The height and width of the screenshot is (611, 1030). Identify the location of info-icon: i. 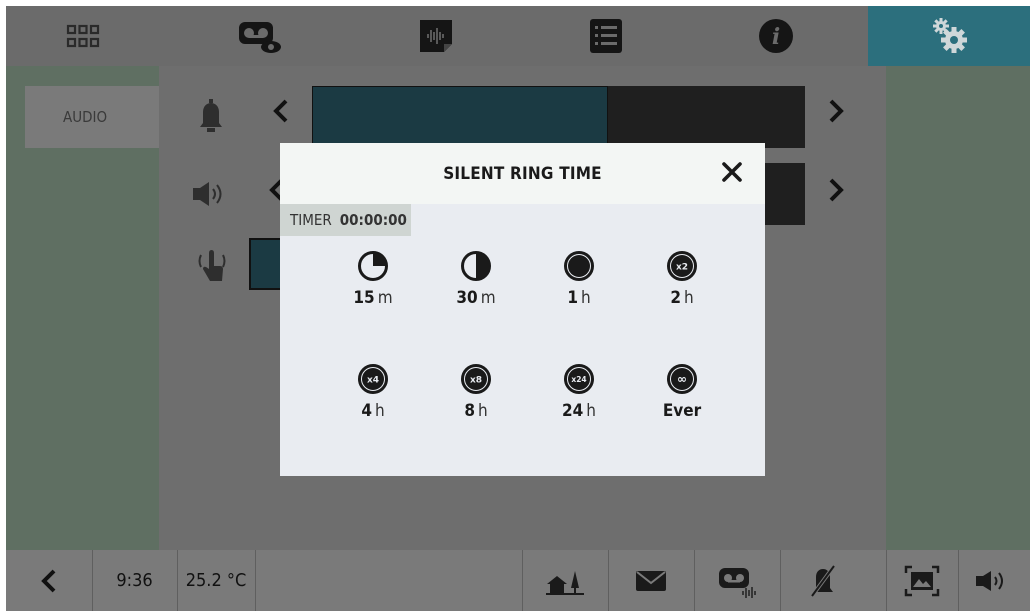
(776, 36).